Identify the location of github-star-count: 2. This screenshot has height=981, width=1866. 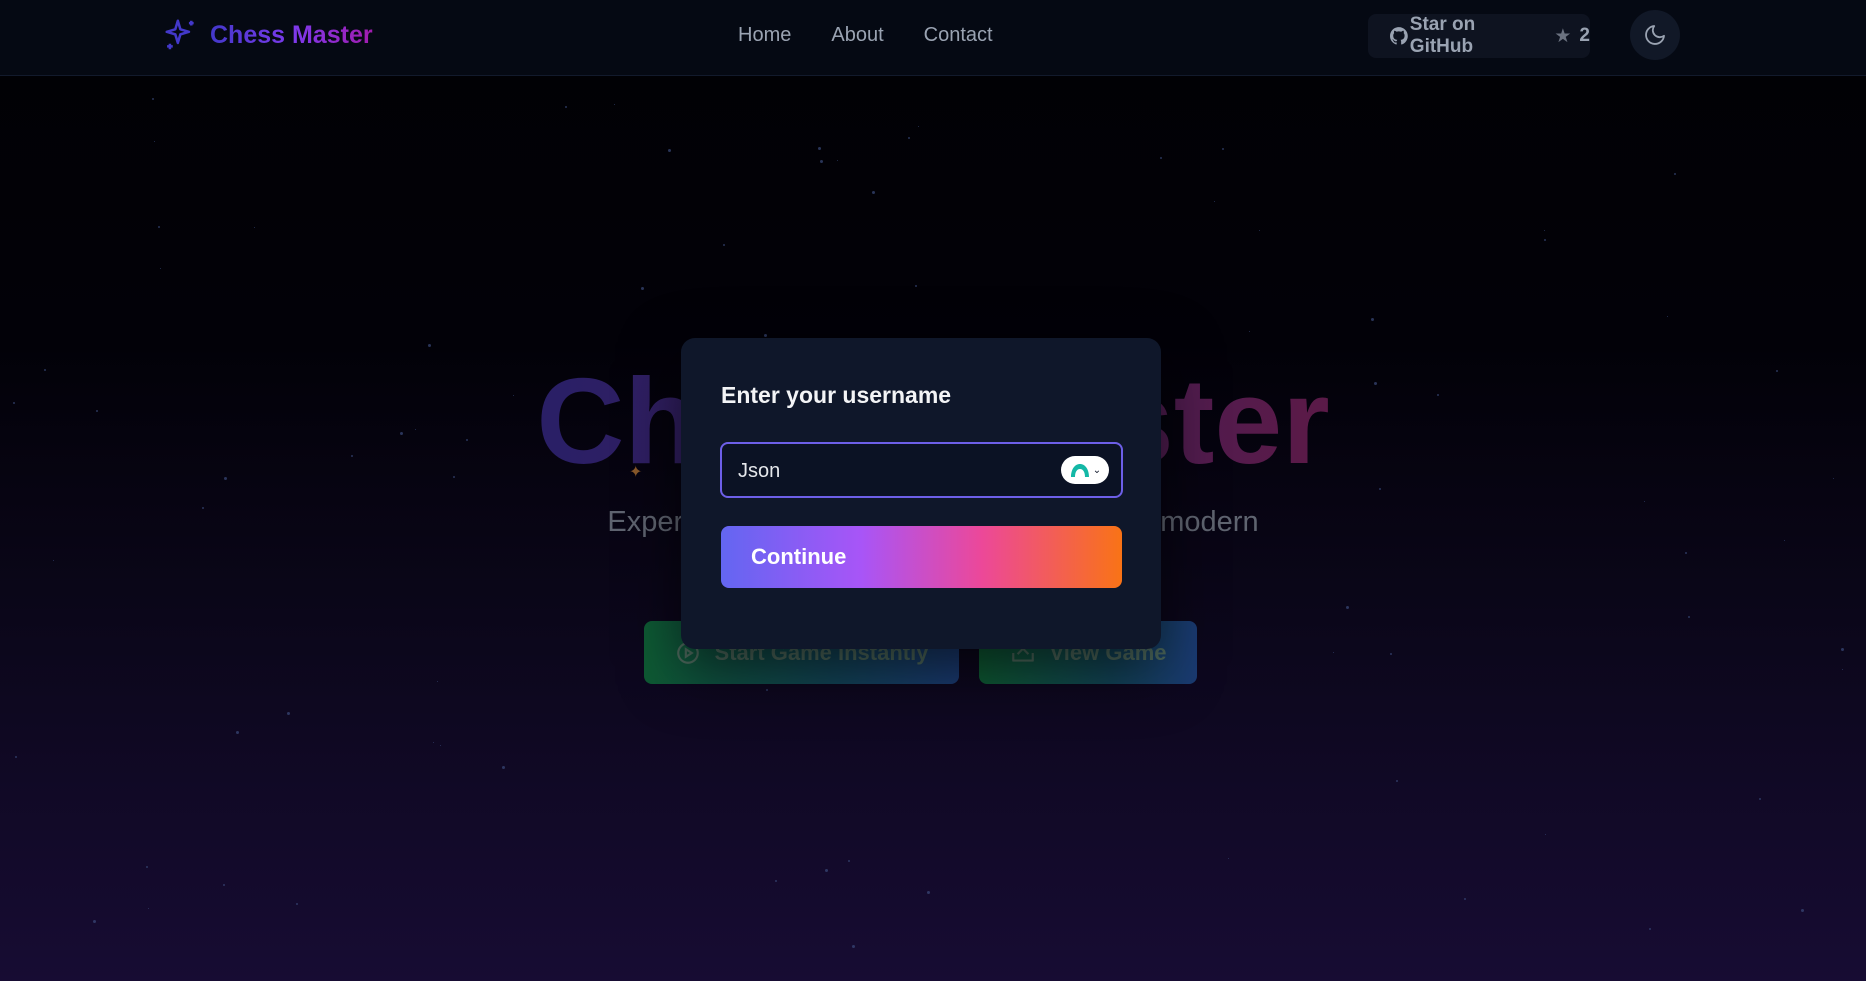
(1584, 35).